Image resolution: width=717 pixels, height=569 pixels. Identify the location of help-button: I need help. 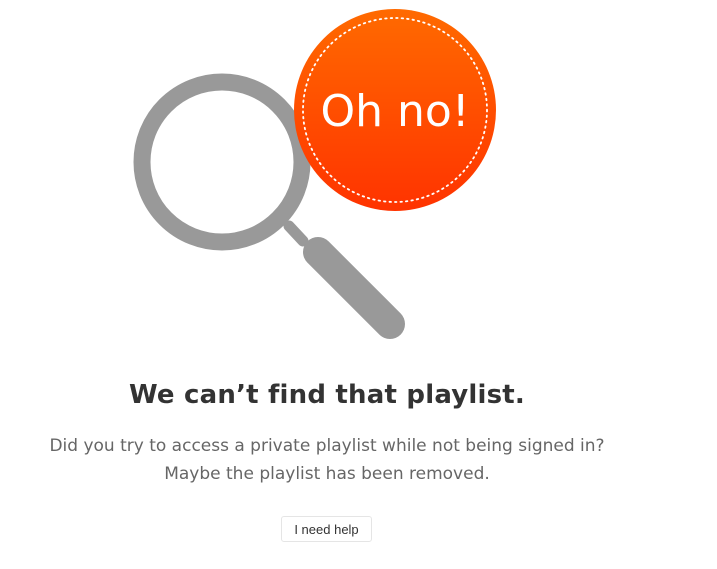
(326, 529).